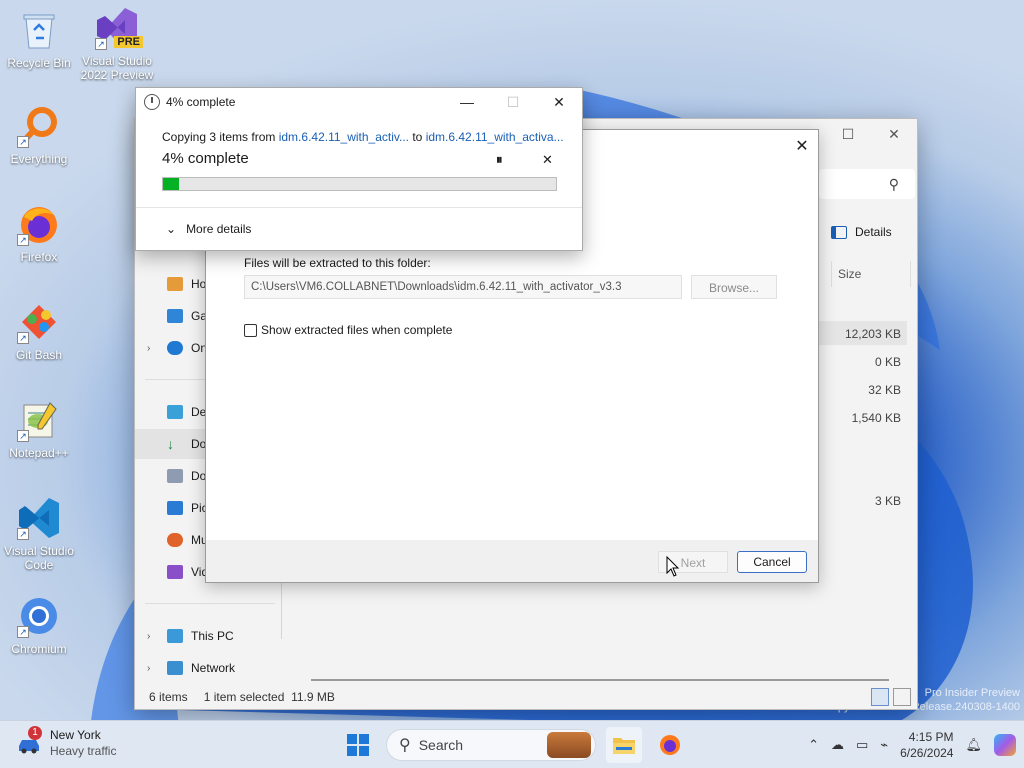  Describe the element at coordinates (39, 355) in the screenshot. I see `desktop-icon-label: Git Bash` at that location.